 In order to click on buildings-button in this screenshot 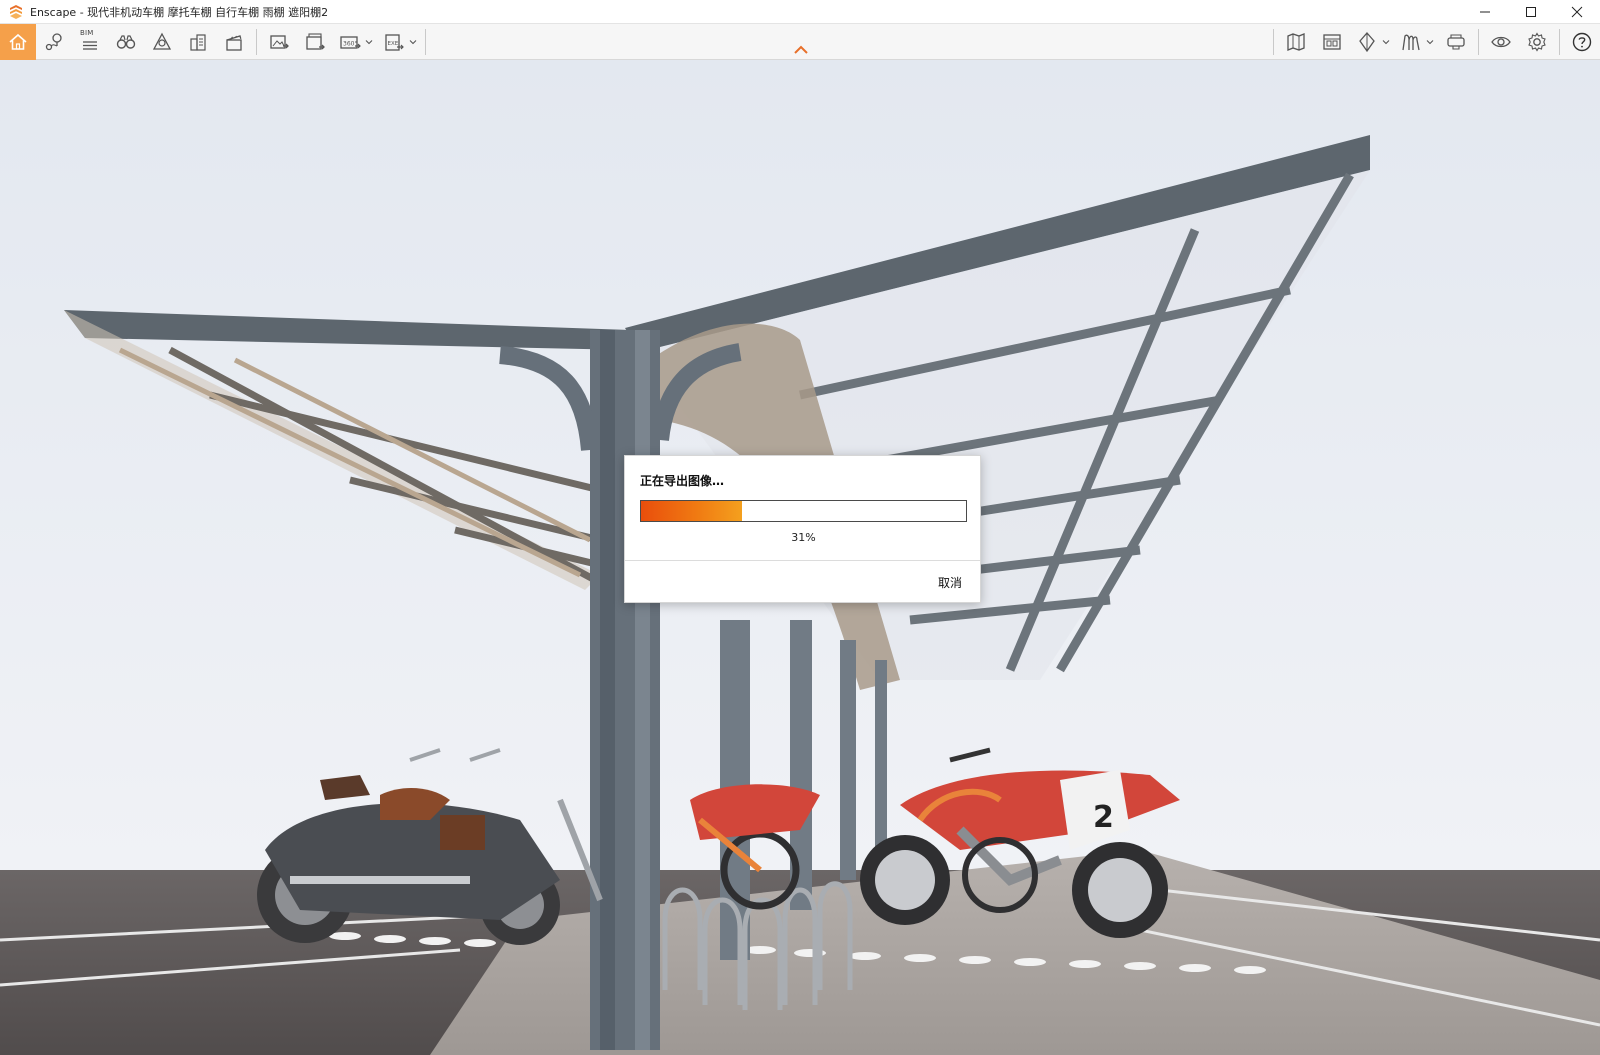, I will do `click(198, 42)`.